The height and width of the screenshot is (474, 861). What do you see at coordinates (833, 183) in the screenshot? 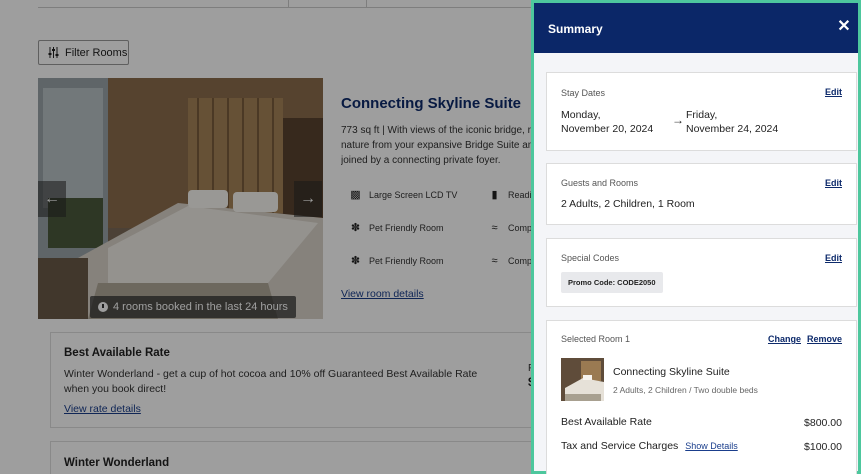
I see `edit-guests-link: Edit` at bounding box center [833, 183].